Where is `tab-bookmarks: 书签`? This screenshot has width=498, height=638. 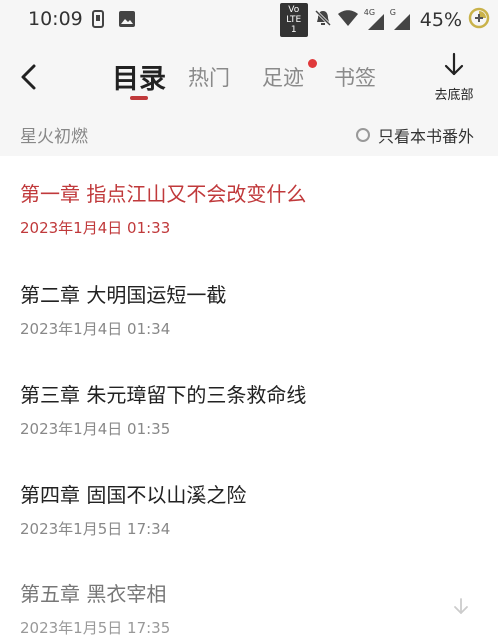 tab-bookmarks: 书签 is located at coordinates (355, 77).